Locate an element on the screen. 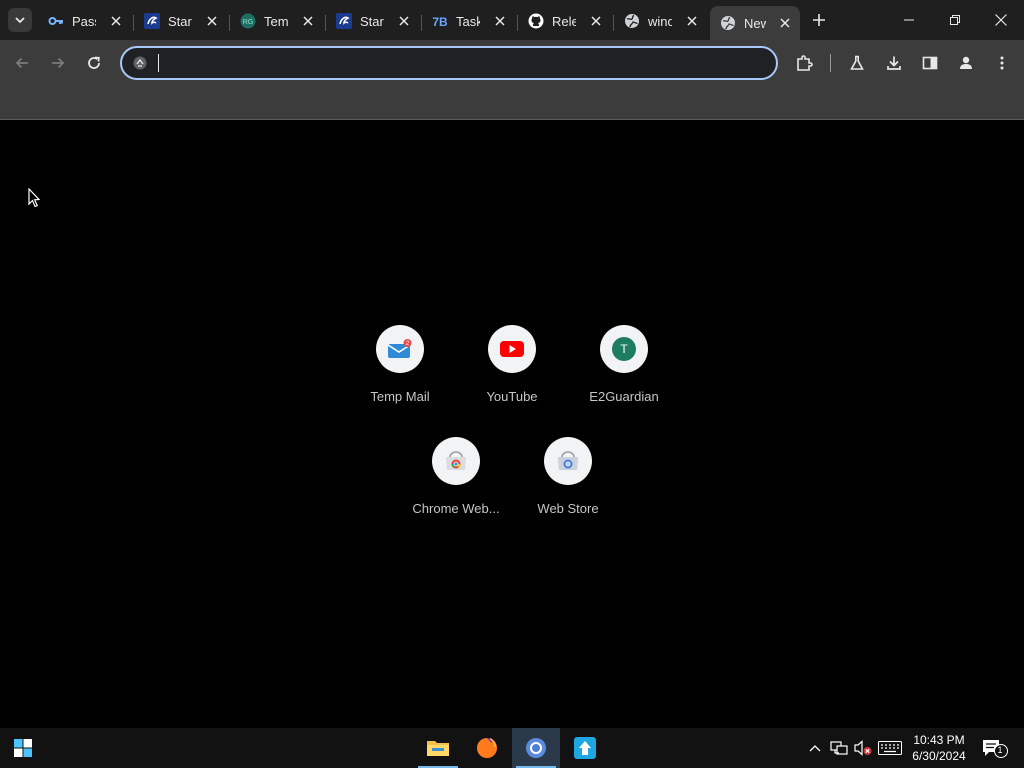  tab: Pass is located at coordinates (86, 21).